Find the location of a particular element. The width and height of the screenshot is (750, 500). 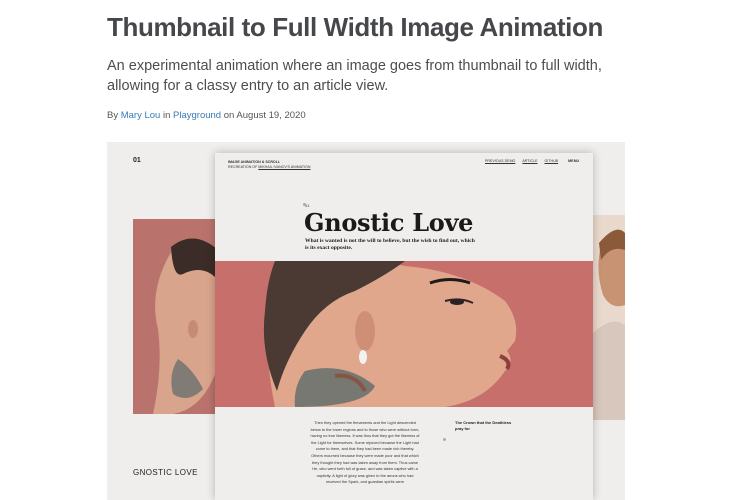

portrait-illustration is located at coordinates (175, 316).